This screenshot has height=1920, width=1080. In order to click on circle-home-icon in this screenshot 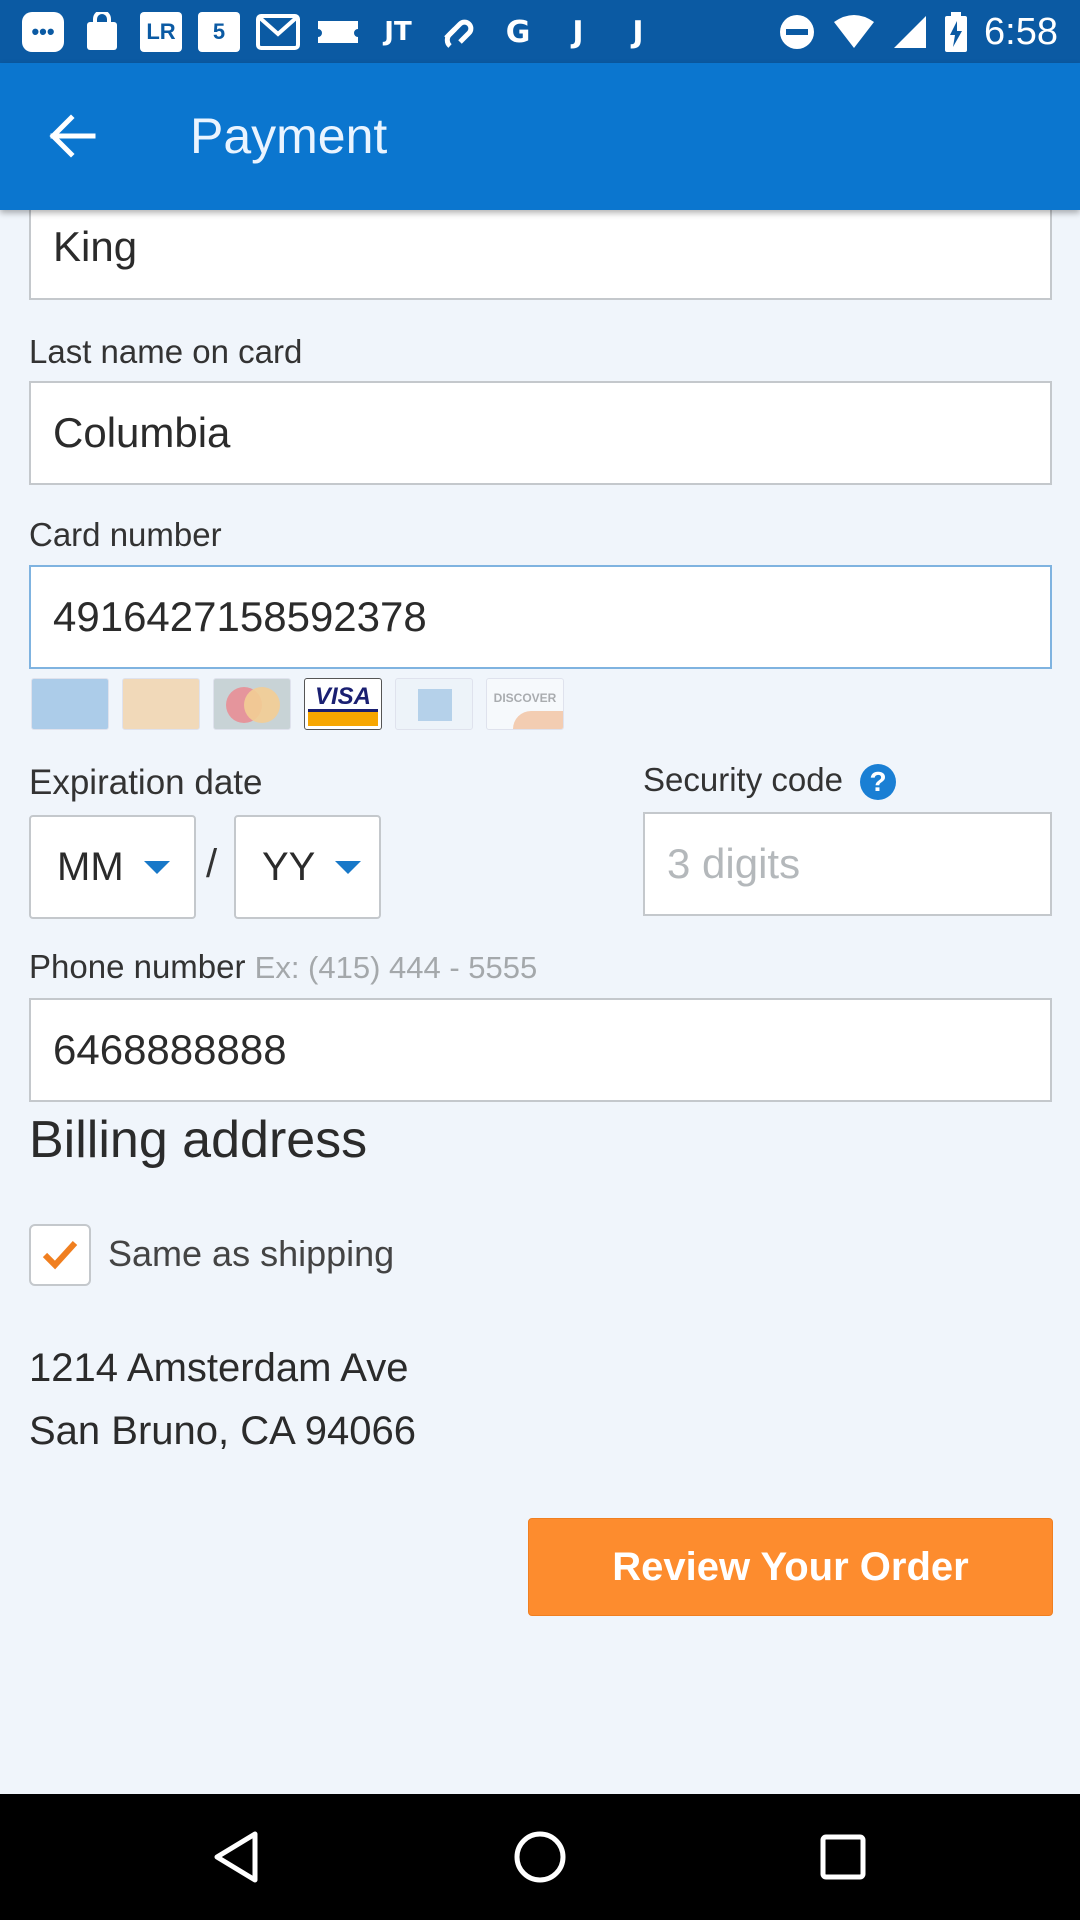, I will do `click(540, 1857)`.